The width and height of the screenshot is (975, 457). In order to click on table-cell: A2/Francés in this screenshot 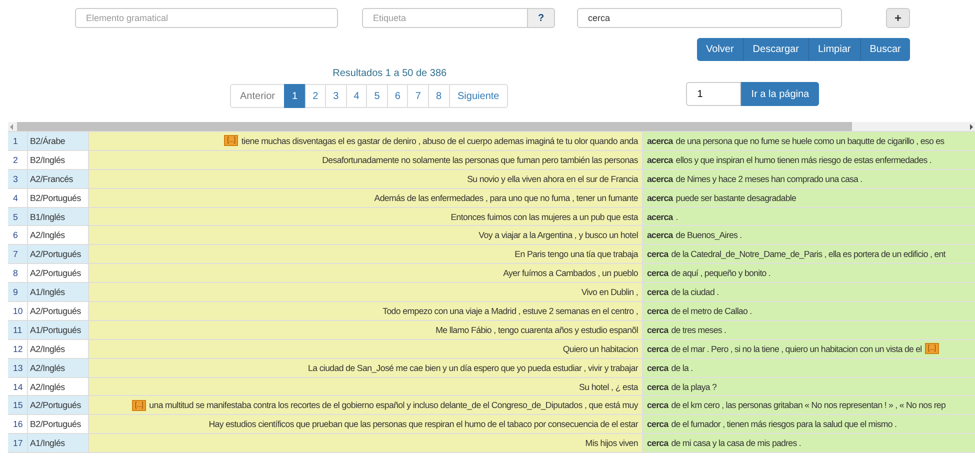, I will do `click(58, 179)`.